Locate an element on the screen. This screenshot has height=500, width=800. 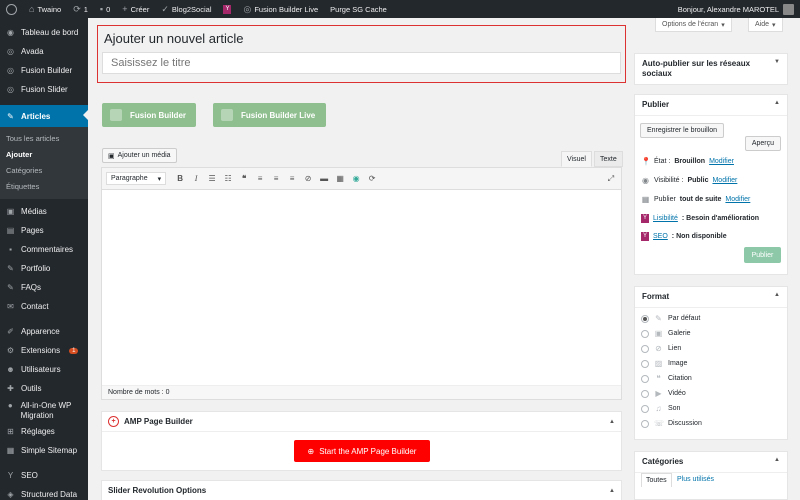
auto-publish-header: Auto-publier sur les réseaux sociaux ▼ is located at coordinates (711, 69).